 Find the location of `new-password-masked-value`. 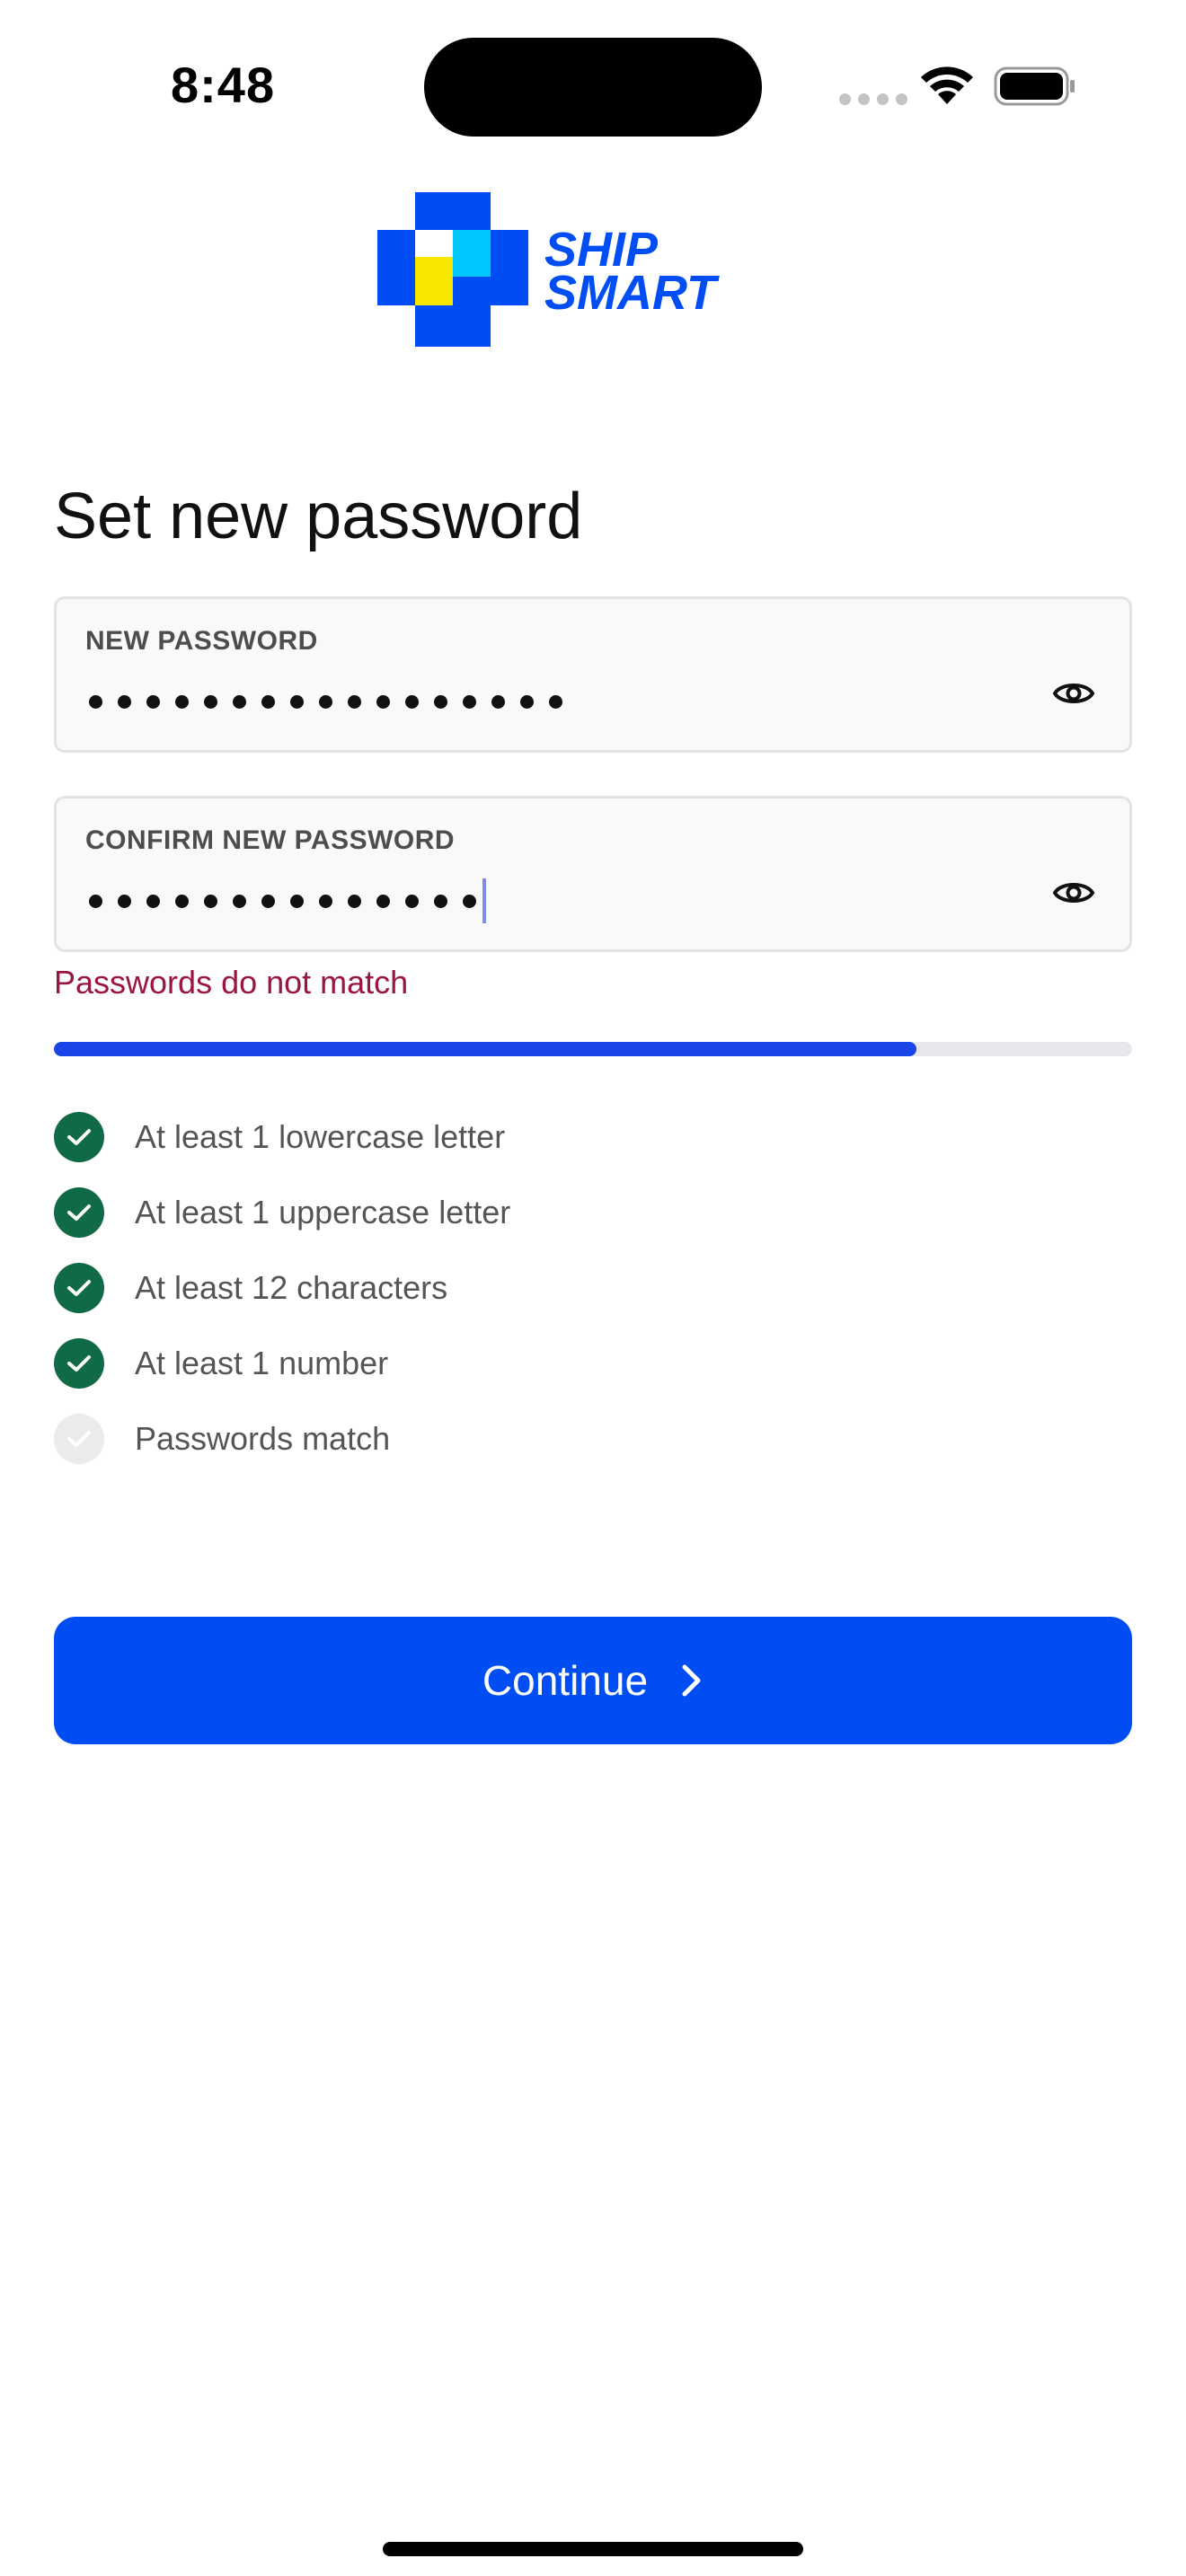

new-password-masked-value is located at coordinates (333, 701).